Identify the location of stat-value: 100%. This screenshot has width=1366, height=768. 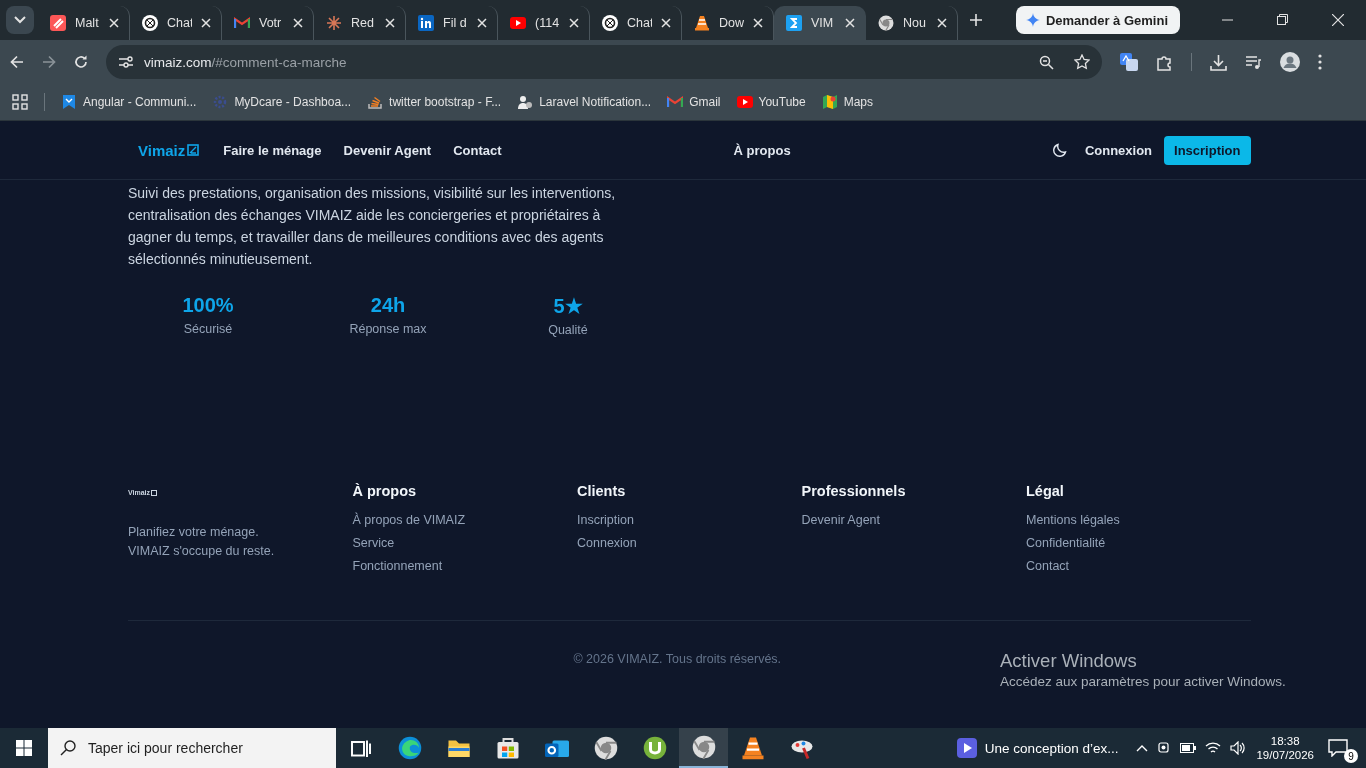
(208, 305).